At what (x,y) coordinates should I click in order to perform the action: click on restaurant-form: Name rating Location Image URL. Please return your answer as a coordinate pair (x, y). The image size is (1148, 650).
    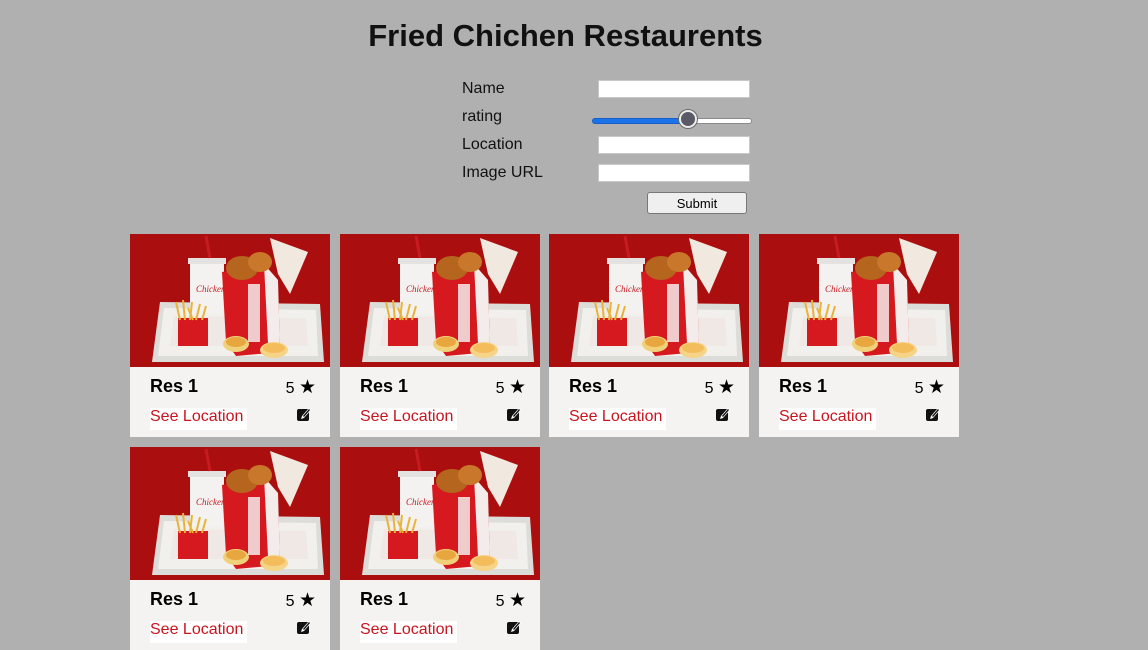
    Looking at the image, I should click on (612, 134).